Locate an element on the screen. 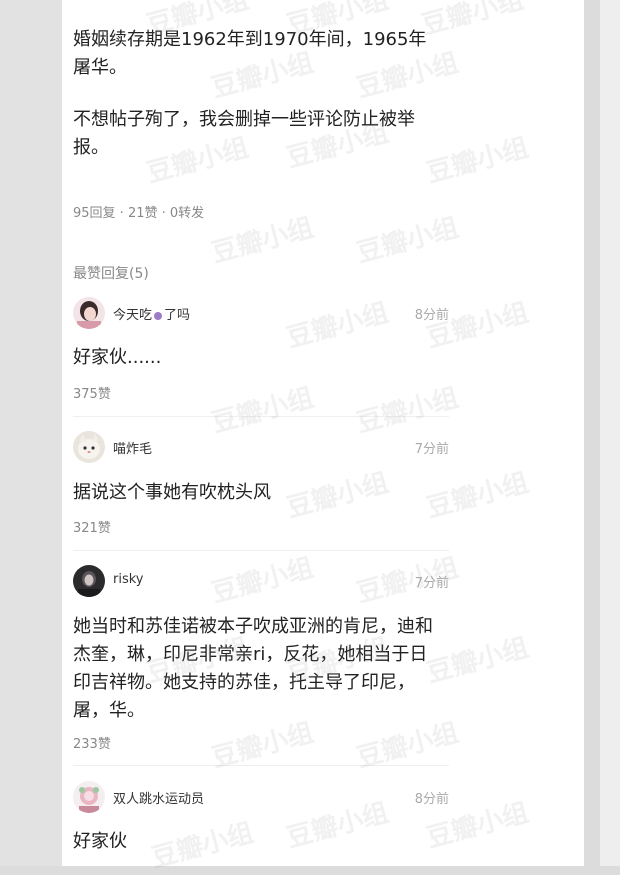 The image size is (620, 875). avatar-cat-icon is located at coordinates (89, 447).